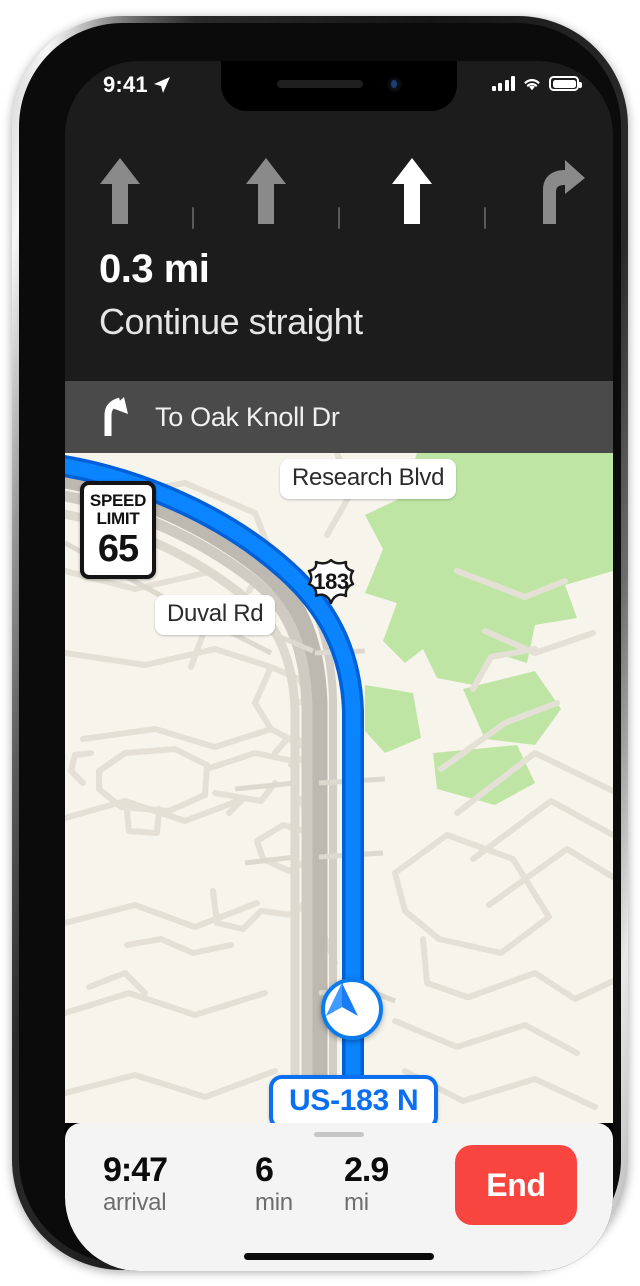 The height and width of the screenshot is (1286, 640). Describe the element at coordinates (532, 84) in the screenshot. I see `wifi-icon` at that location.